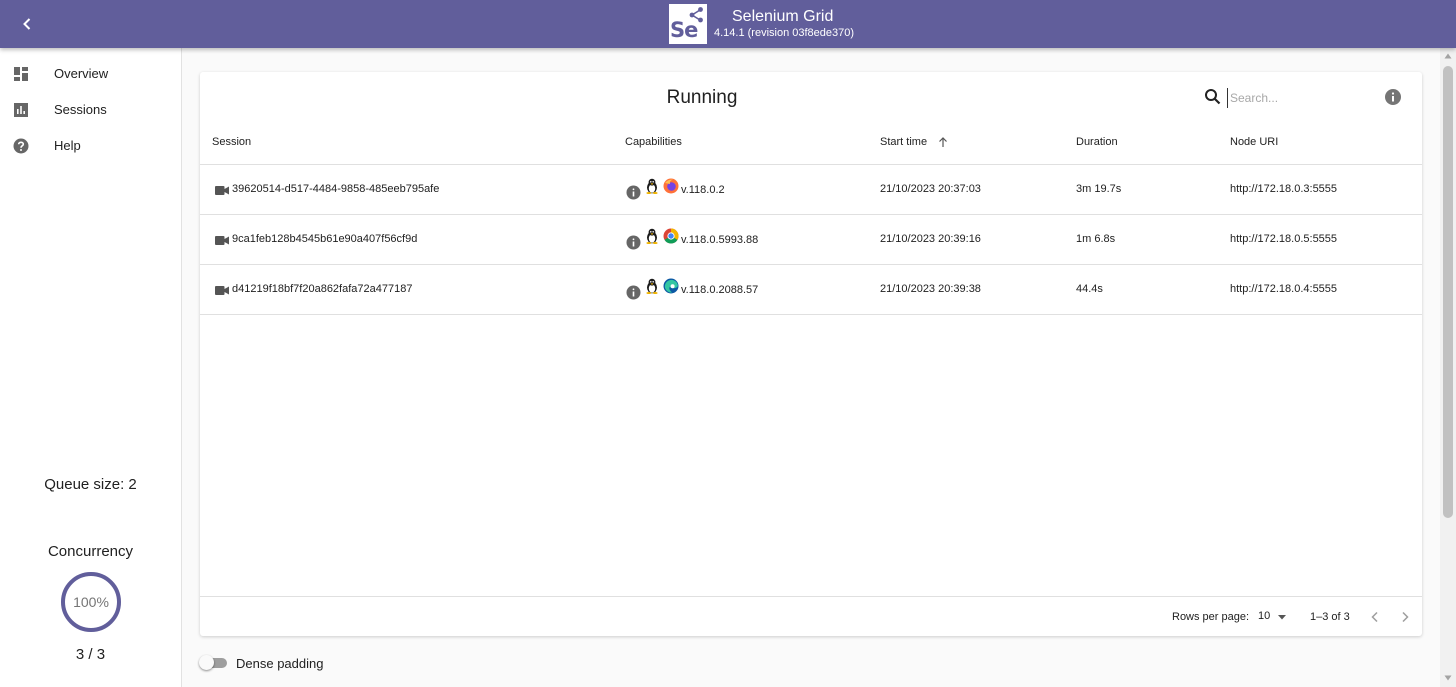 Image resolution: width=1456 pixels, height=687 pixels. I want to click on back-button, so click(27, 24).